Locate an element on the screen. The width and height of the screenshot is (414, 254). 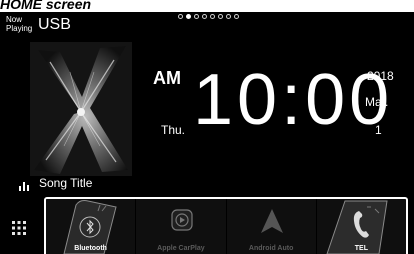
tel-shortcut: TEL is located at coordinates (361, 226).